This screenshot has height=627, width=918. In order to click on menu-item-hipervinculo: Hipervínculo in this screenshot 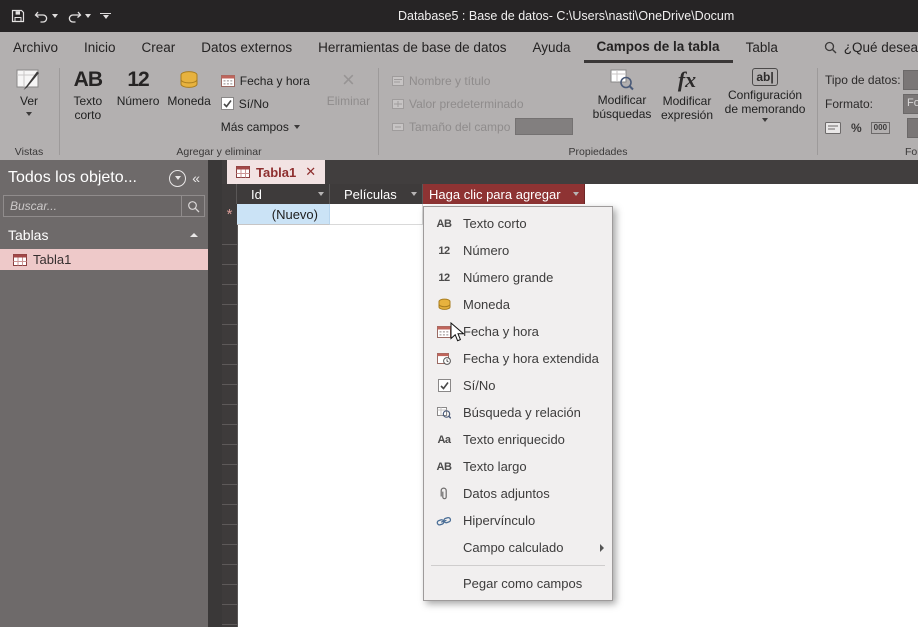, I will do `click(518, 520)`.